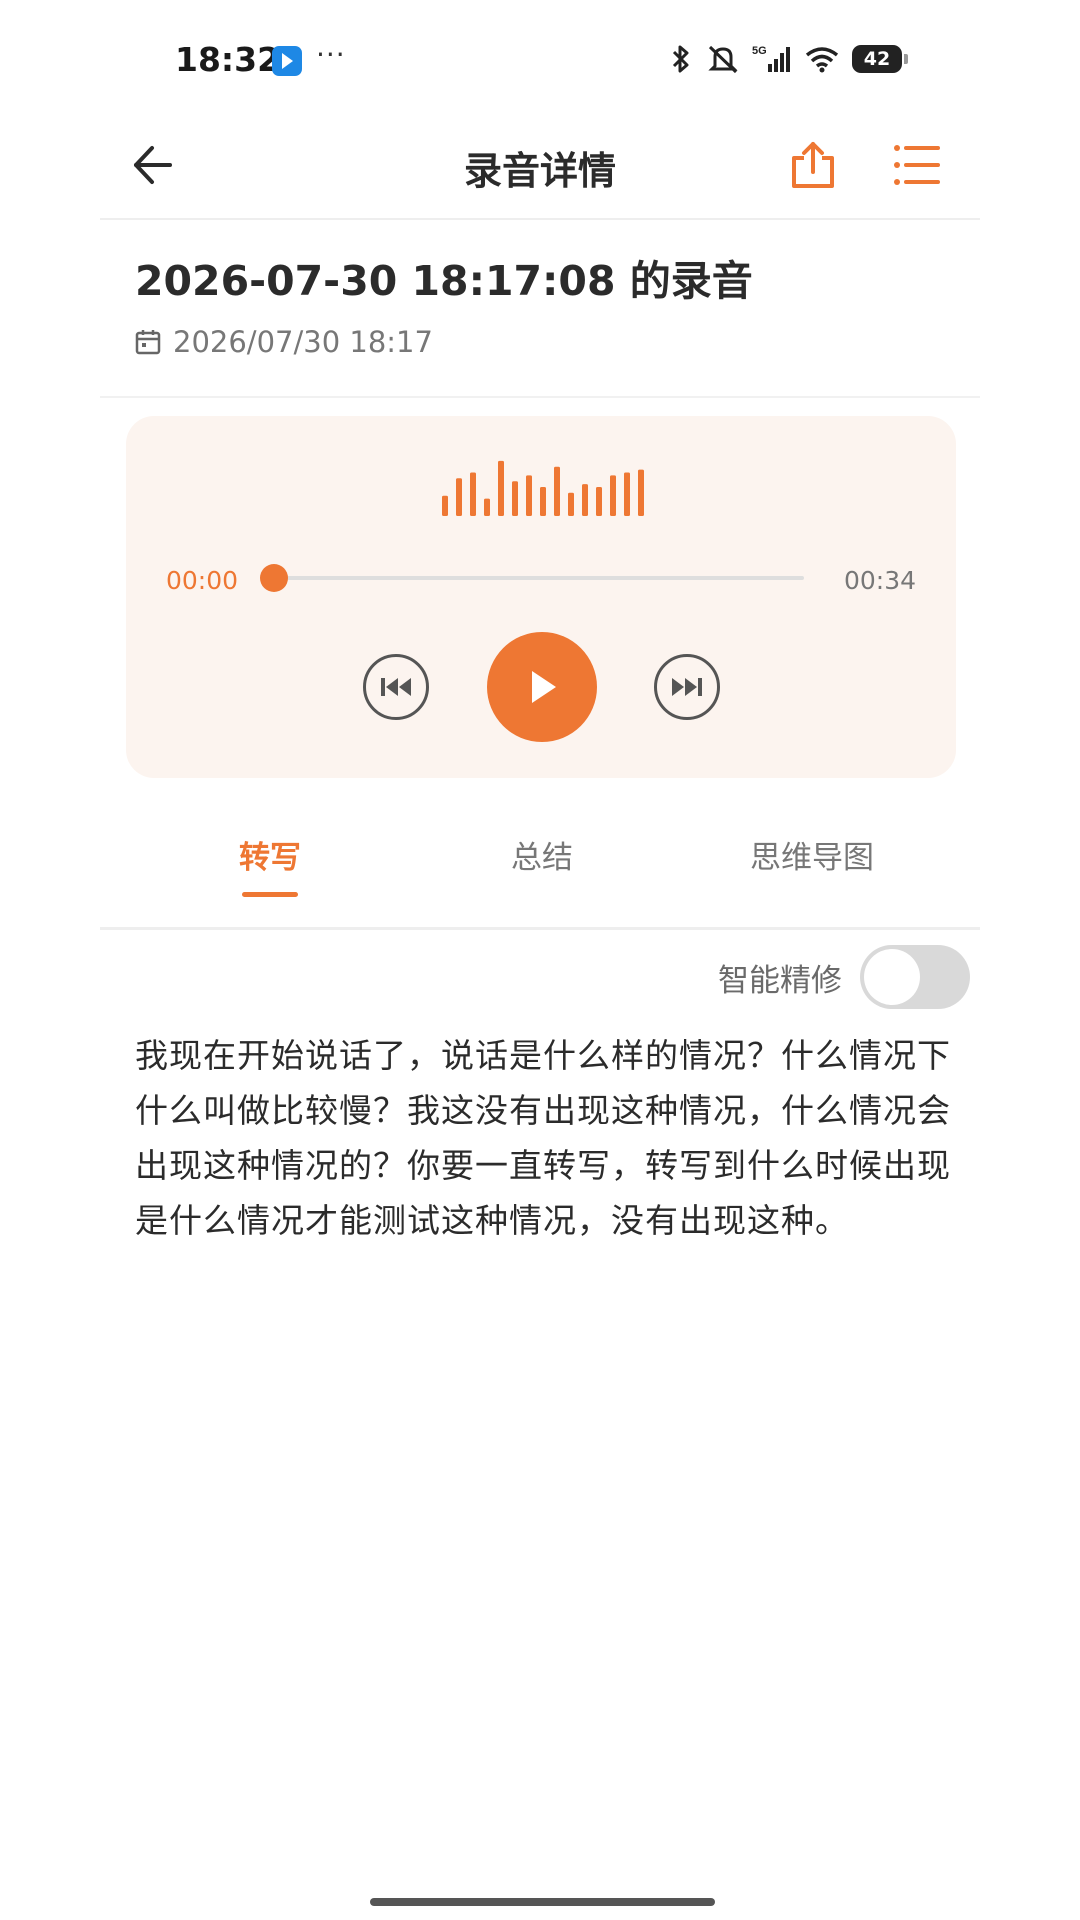 The width and height of the screenshot is (1080, 1920). Describe the element at coordinates (892, 977) in the screenshot. I see `toggle-knob` at that location.